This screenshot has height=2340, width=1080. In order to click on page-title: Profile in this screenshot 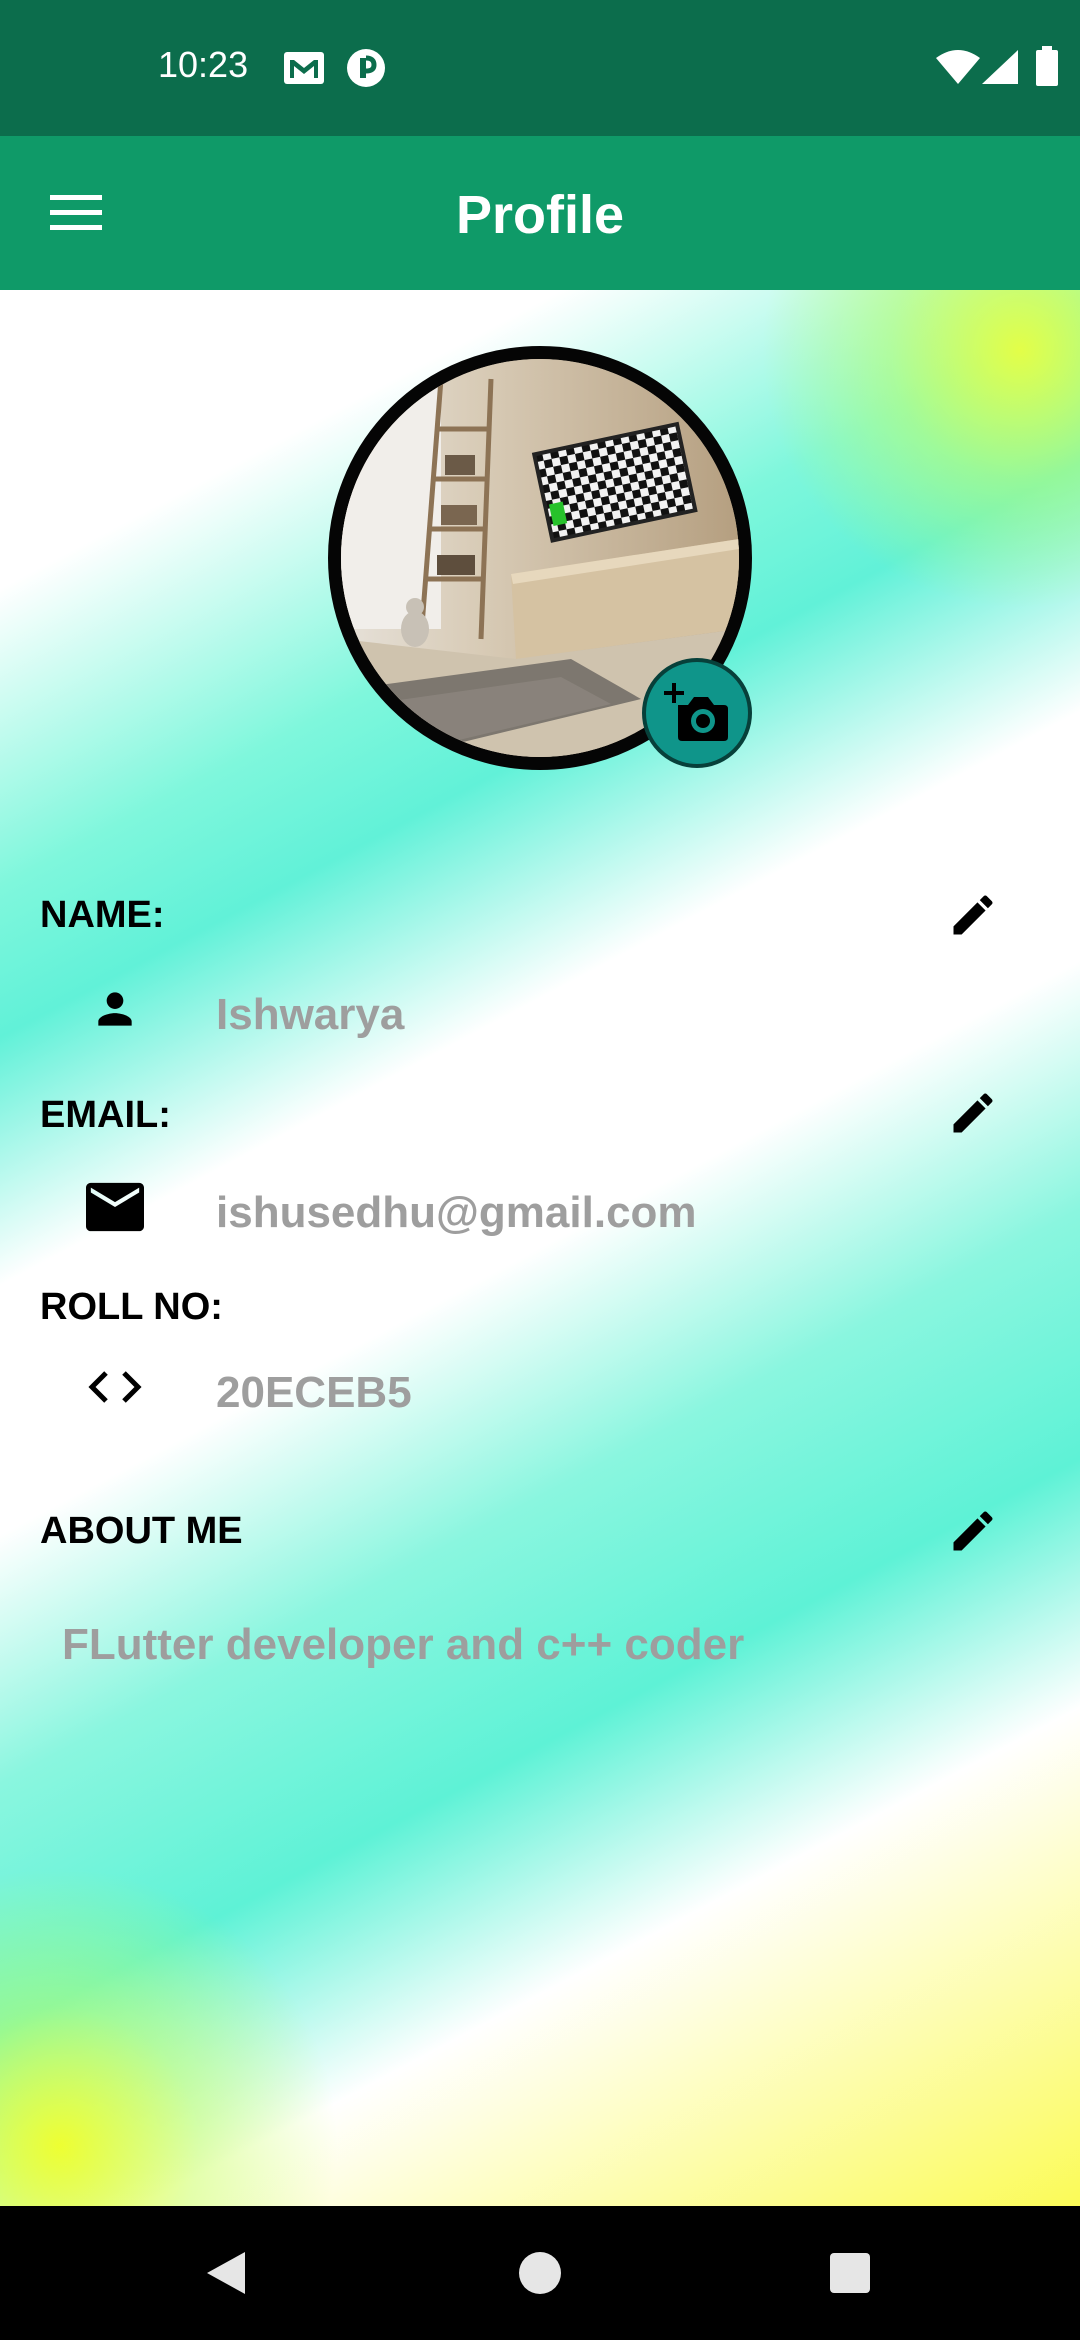, I will do `click(540, 215)`.